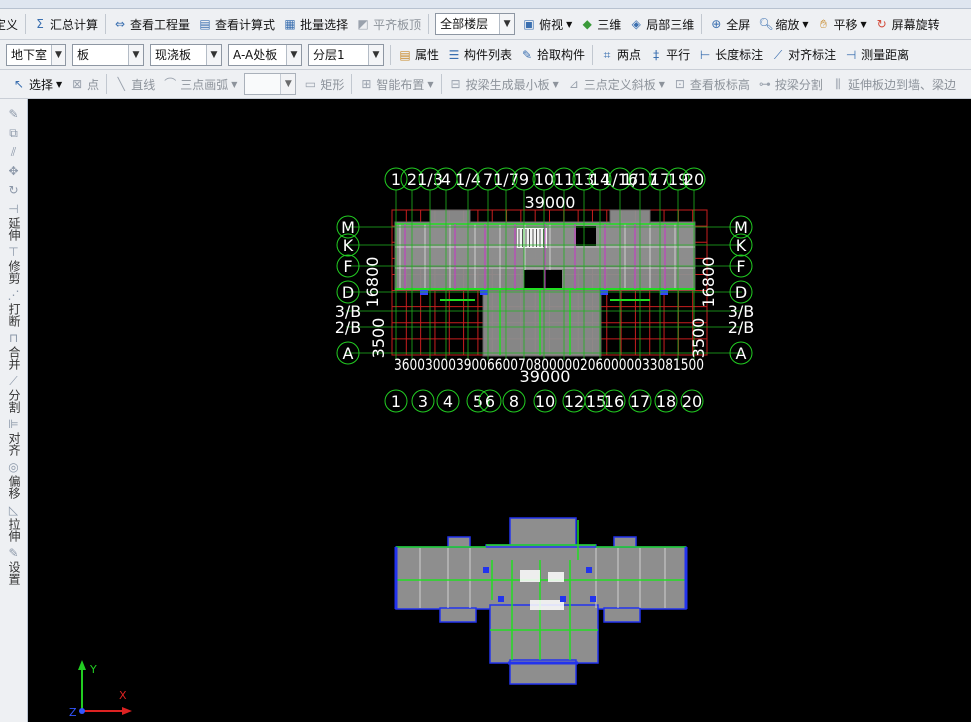  I want to click on sidebar-item-move: ✥, so click(13, 171).